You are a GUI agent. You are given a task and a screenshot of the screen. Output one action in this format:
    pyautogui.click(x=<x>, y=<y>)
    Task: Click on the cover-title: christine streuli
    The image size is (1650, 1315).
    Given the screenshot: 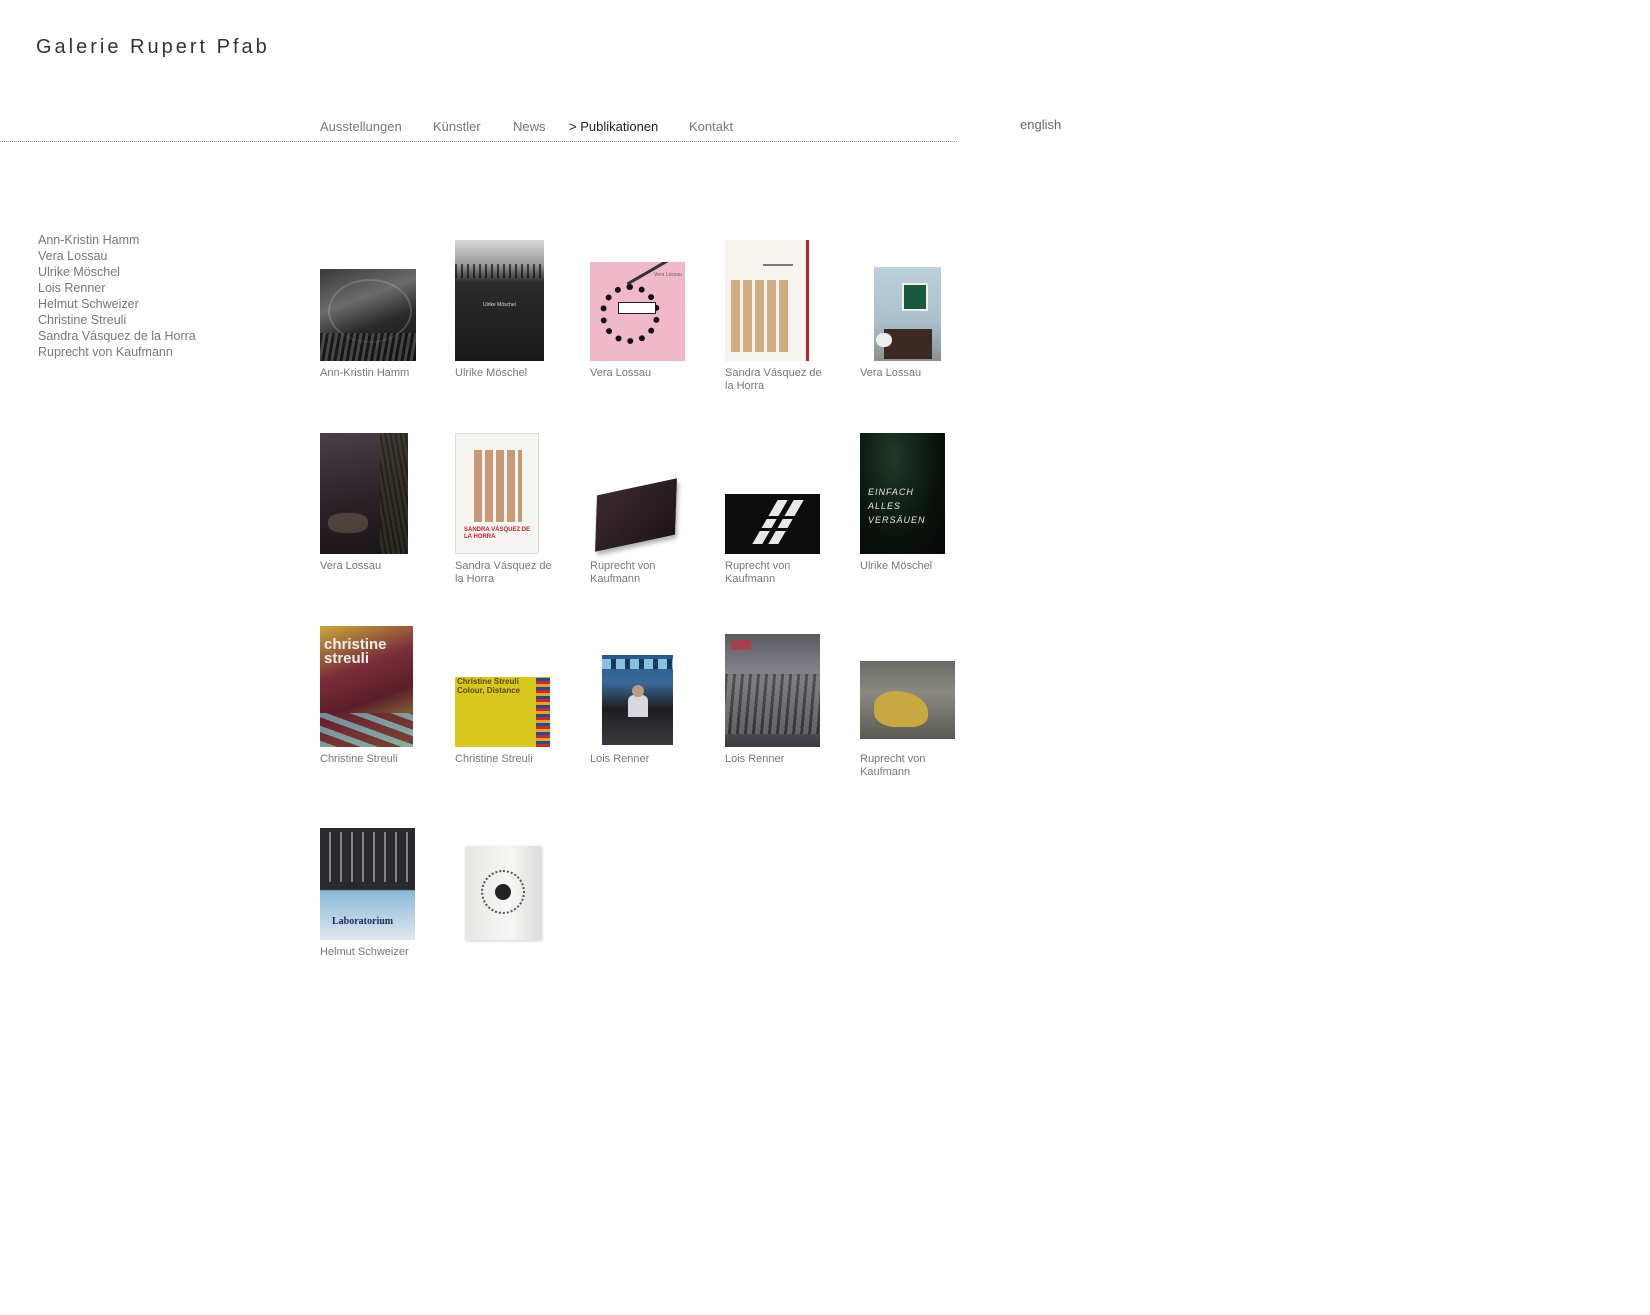 What is the action you would take?
    pyautogui.click(x=355, y=651)
    